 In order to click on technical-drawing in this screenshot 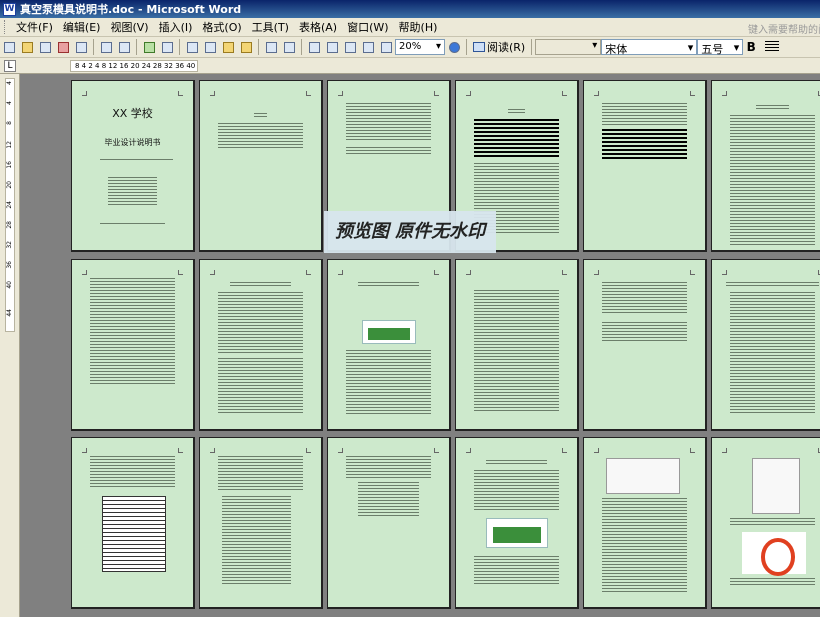, I will do `click(776, 486)`.